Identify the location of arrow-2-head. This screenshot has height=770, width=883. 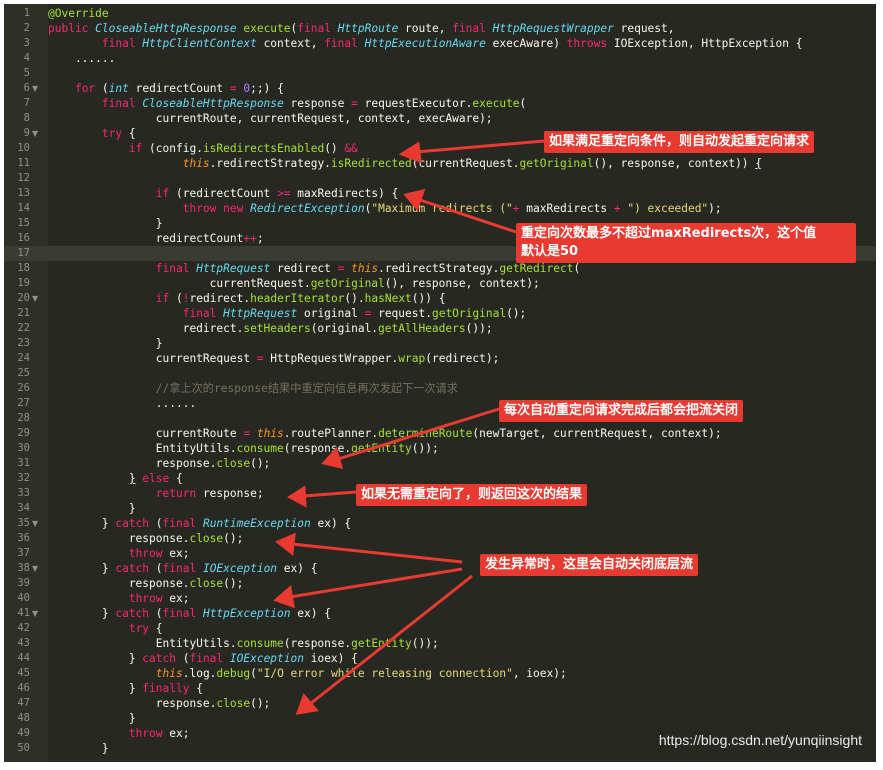
(414, 199).